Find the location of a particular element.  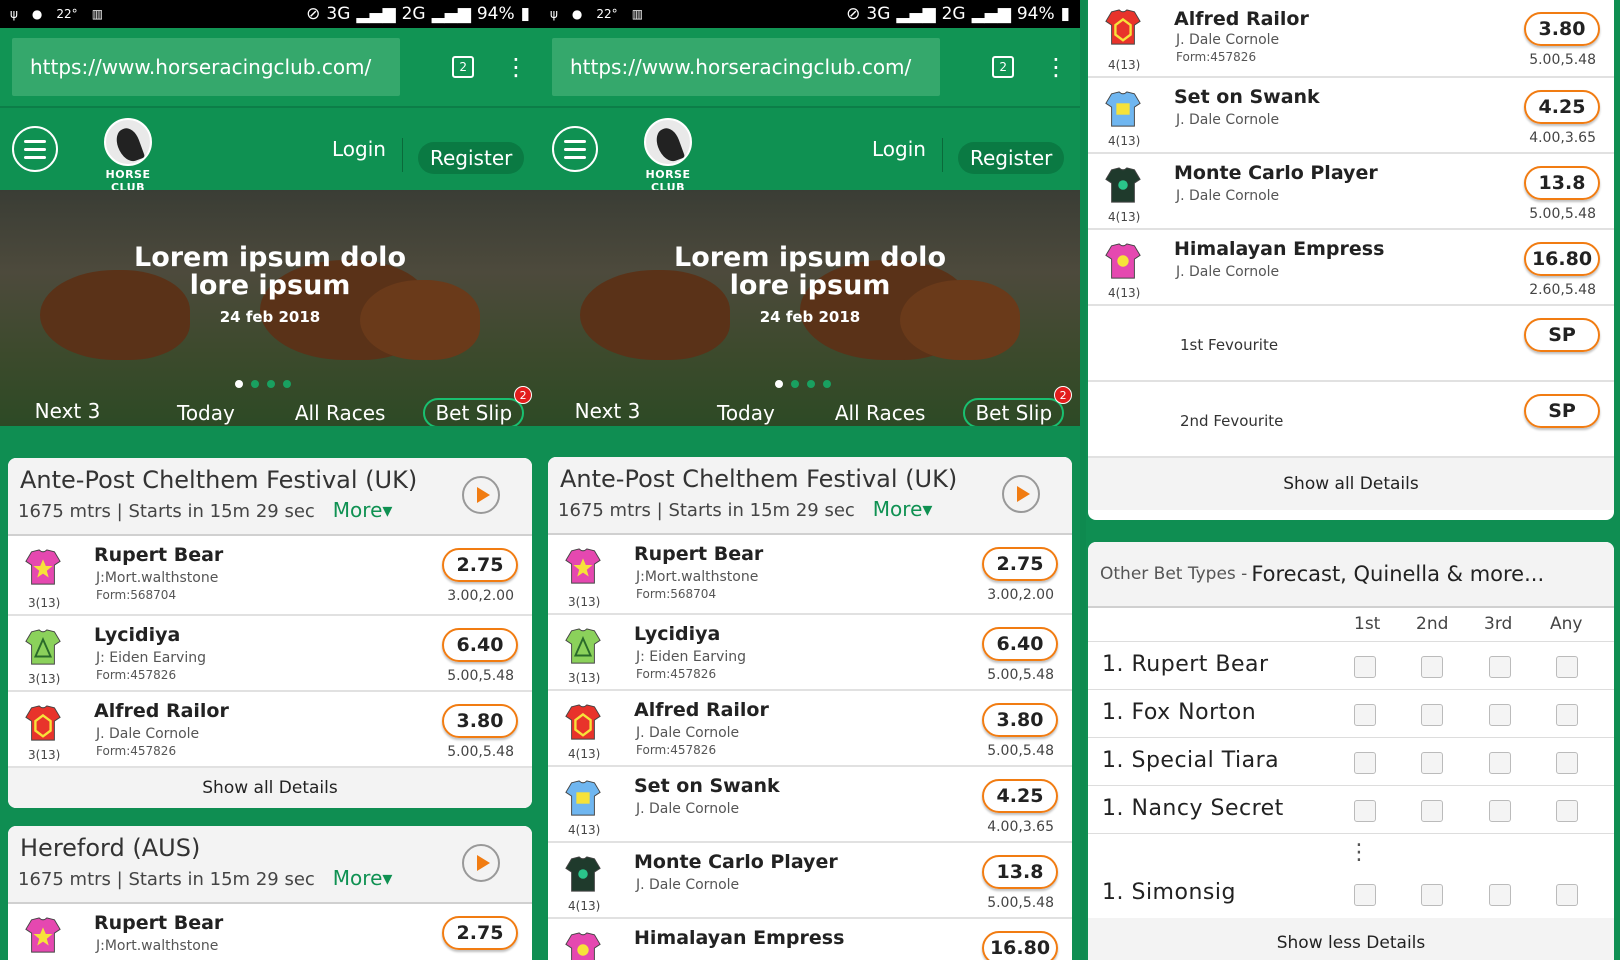

place-odds: 4.00,3.65 is located at coordinates (1020, 827).